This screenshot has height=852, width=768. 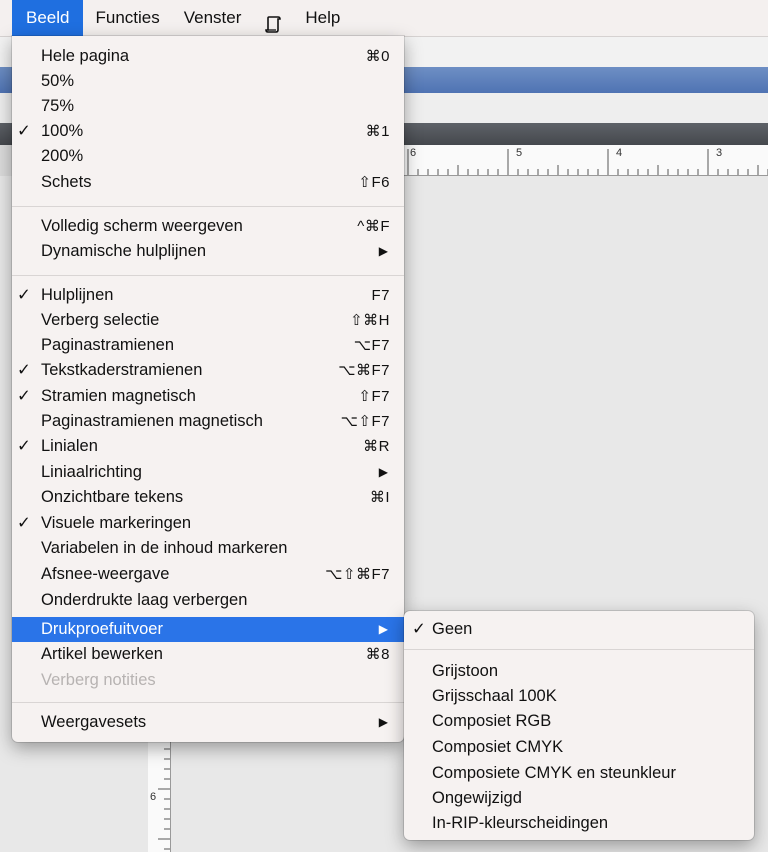 What do you see at coordinates (377, 56) in the screenshot?
I see `menu-item-shortcut: ⌘0` at bounding box center [377, 56].